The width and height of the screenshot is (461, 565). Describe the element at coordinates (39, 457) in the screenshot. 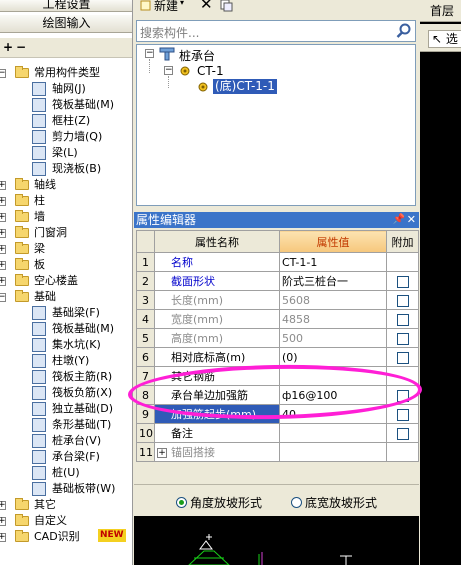

I see `cap-beam-icon` at that location.